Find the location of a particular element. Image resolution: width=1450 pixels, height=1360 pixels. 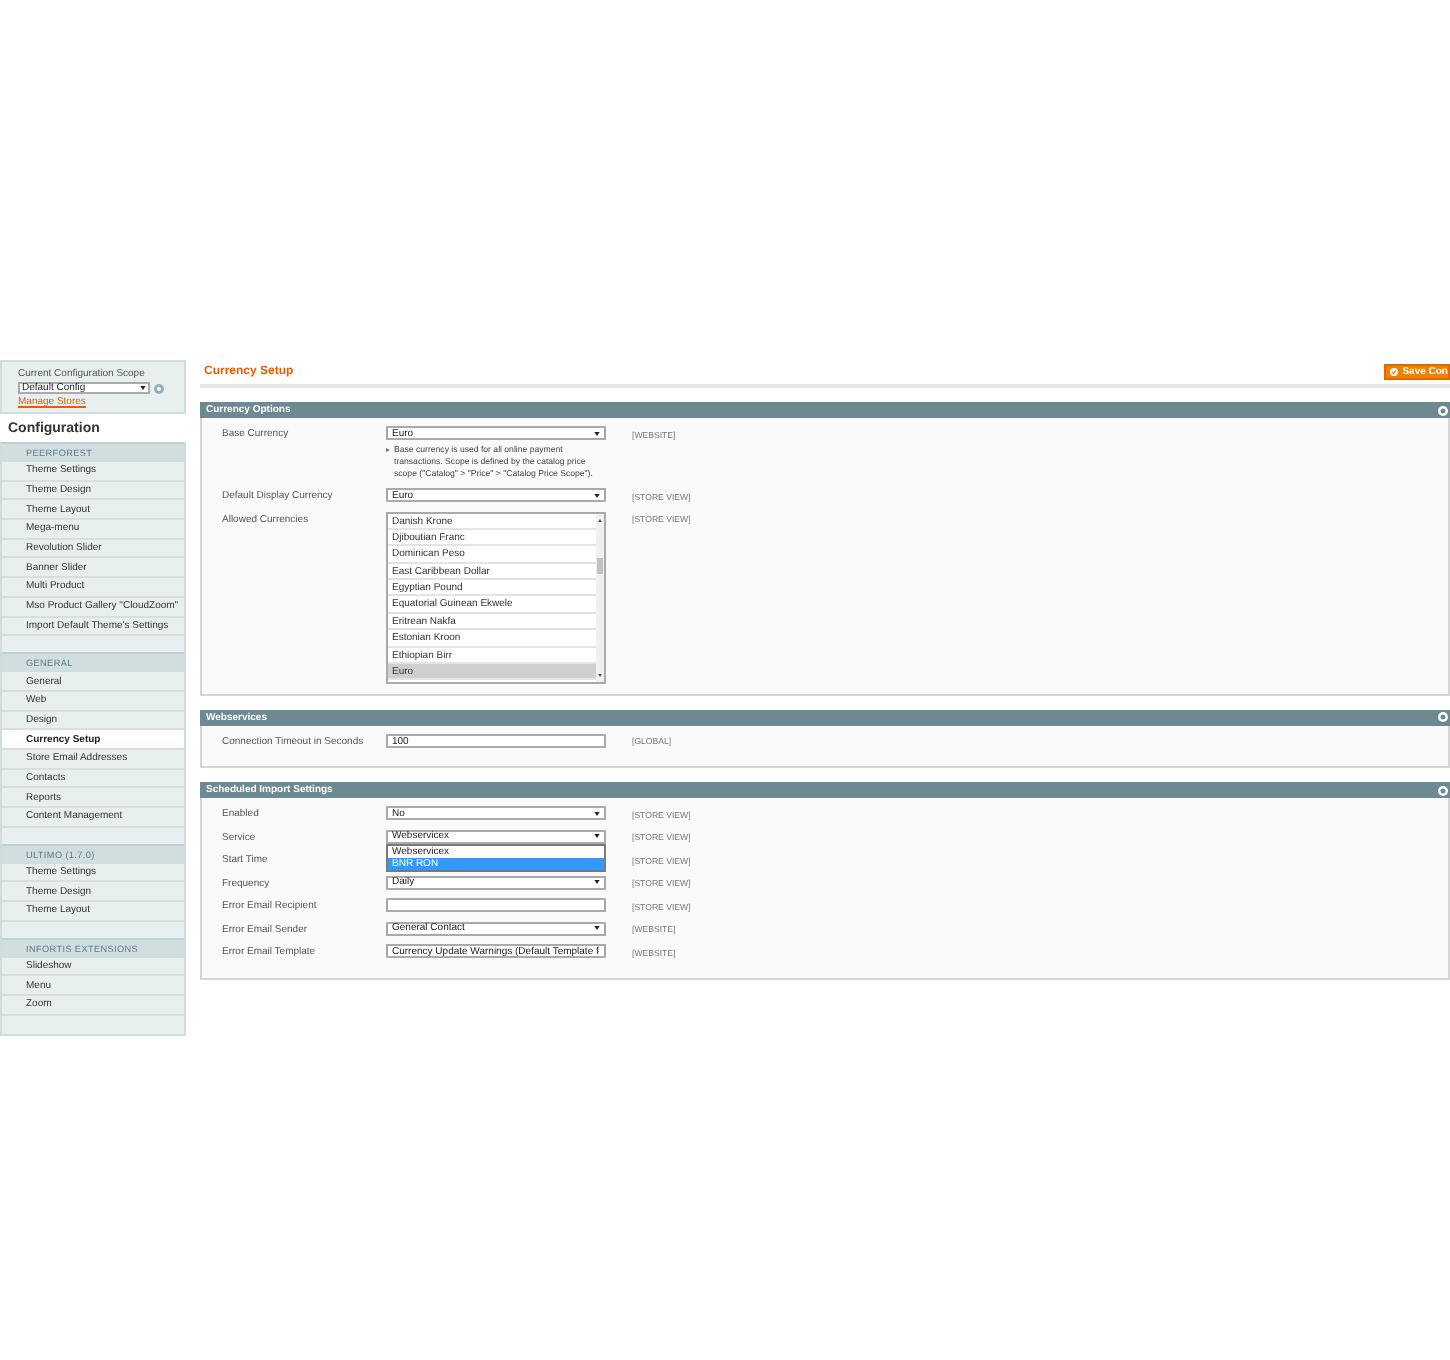

scrollbar-drawing is located at coordinates (600, 597).